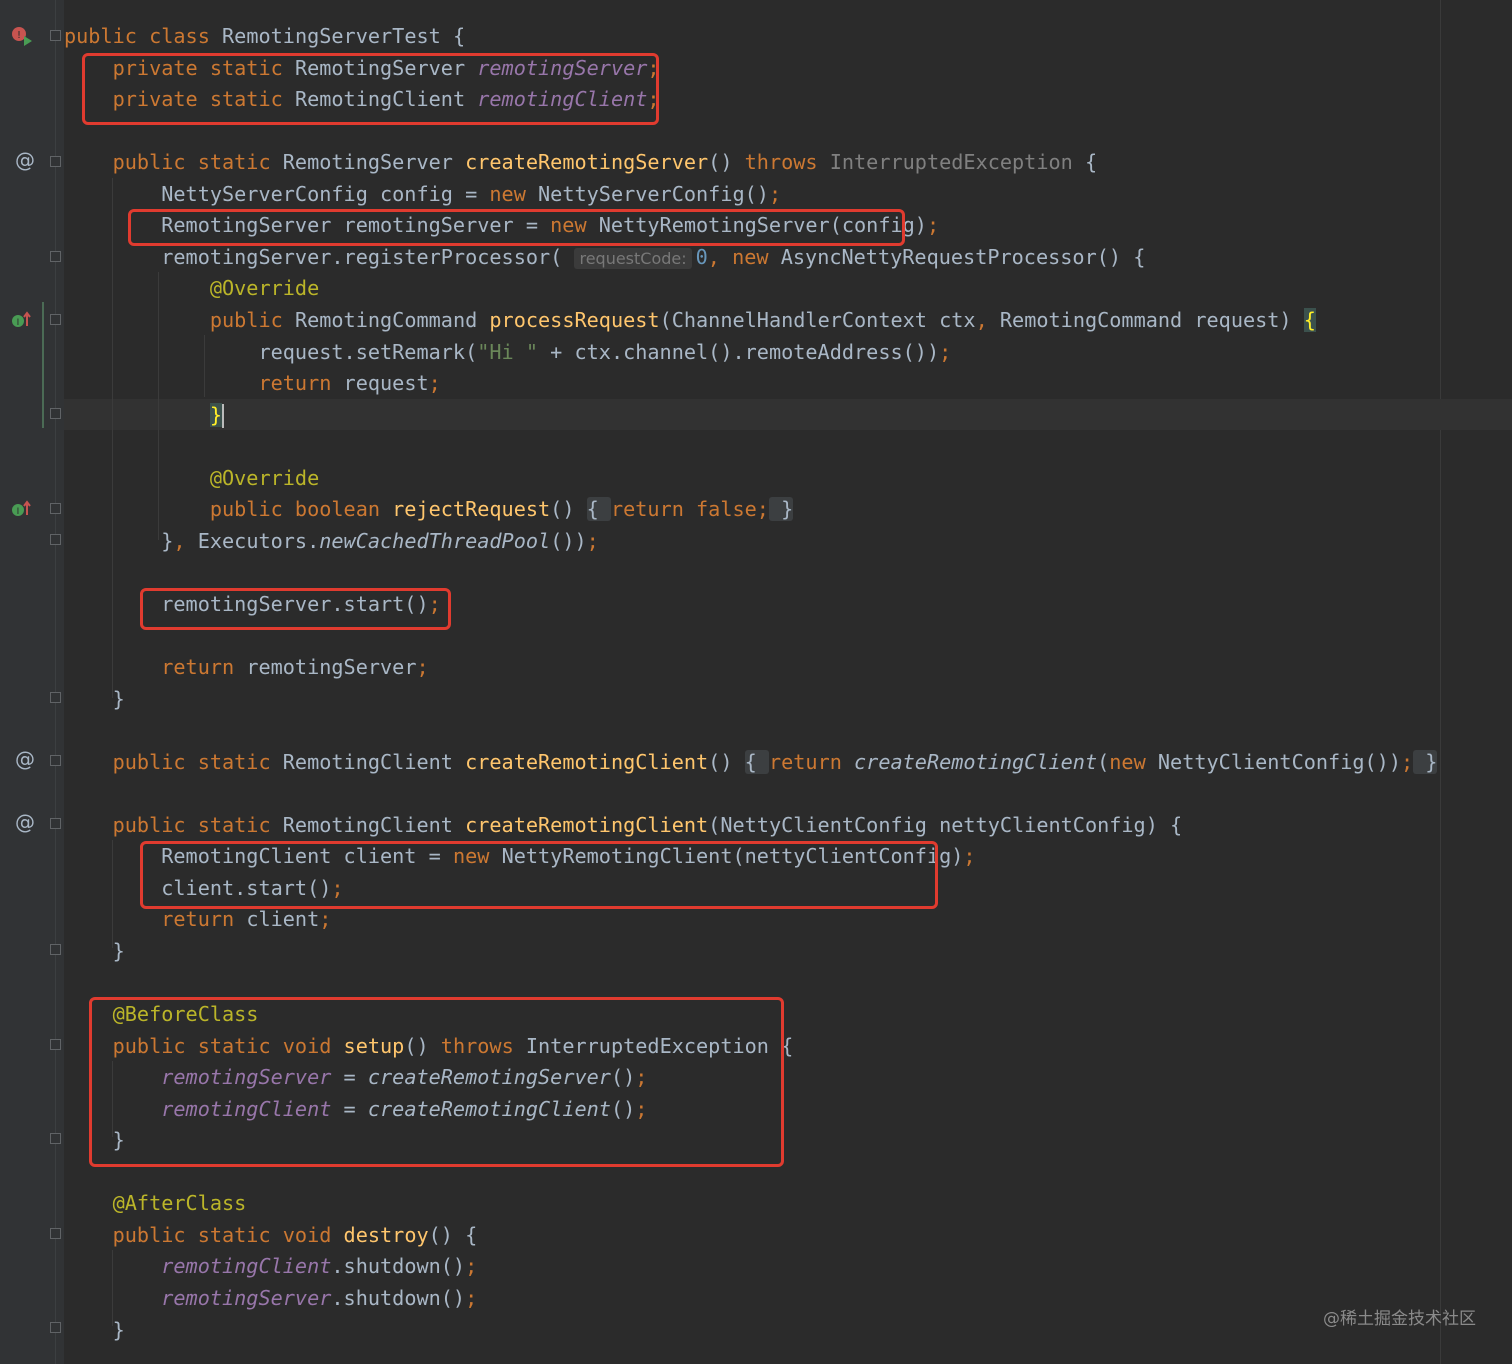 The height and width of the screenshot is (1364, 1512). I want to click on code-token: remotingClient, so click(198, 1266).